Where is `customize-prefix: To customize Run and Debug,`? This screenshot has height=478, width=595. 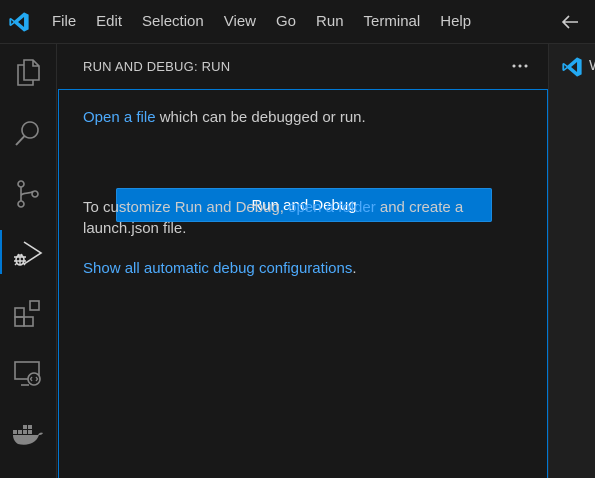 customize-prefix: To customize Run and Debug, is located at coordinates (186, 207).